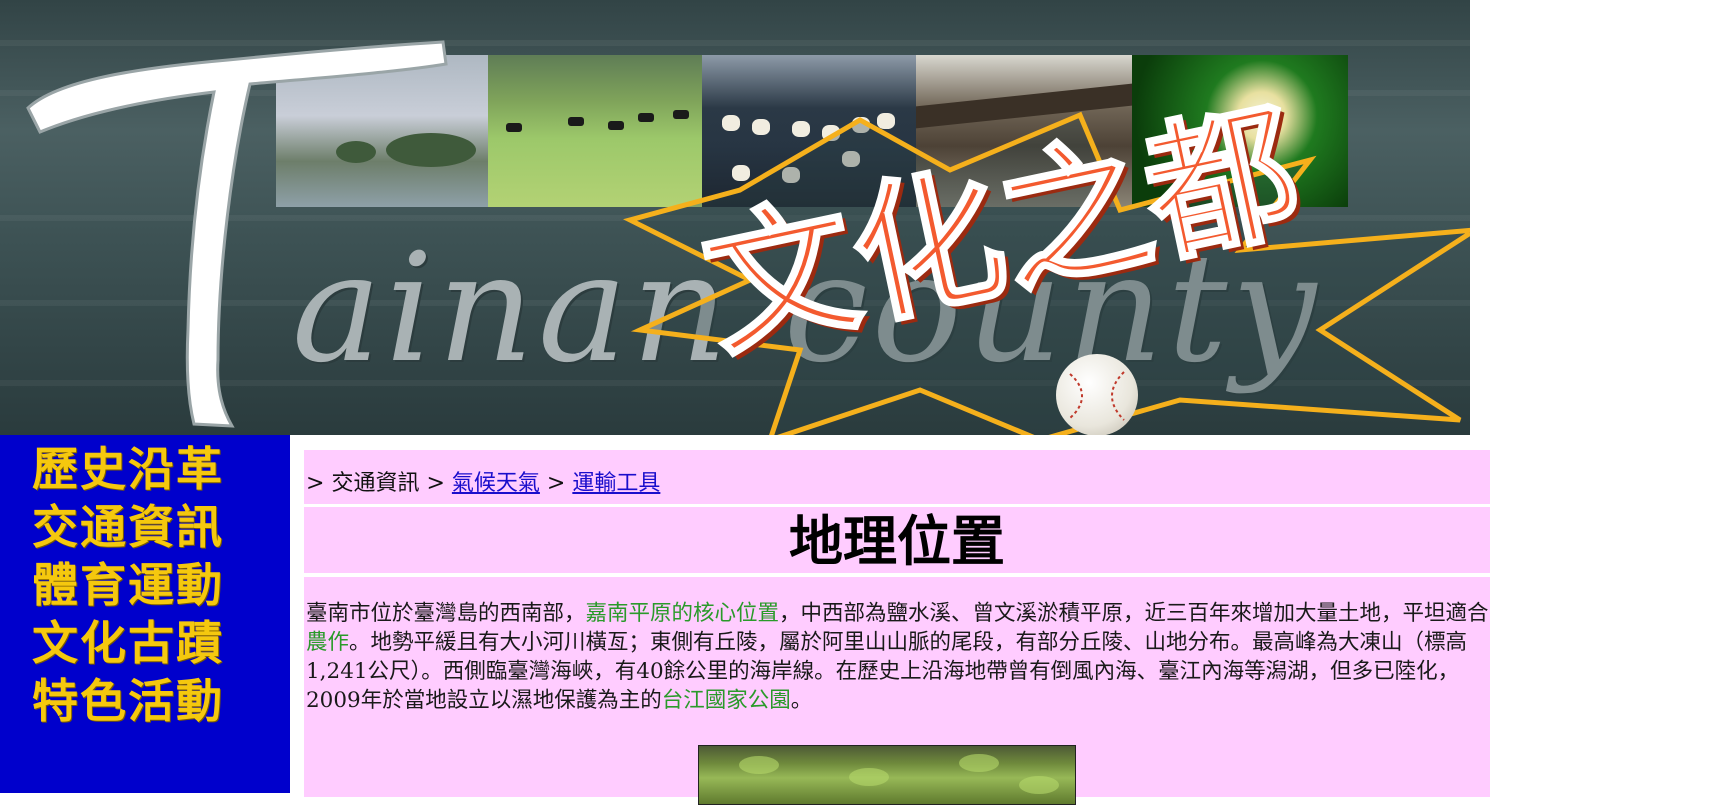 Image resolution: width=1725 pixels, height=805 pixels. What do you see at coordinates (1134, 613) in the screenshot?
I see `article-segment: ，中西部為鹽水溪、曾文溪淤積平原，近三百年來增加大量土地，平坦適合` at bounding box center [1134, 613].